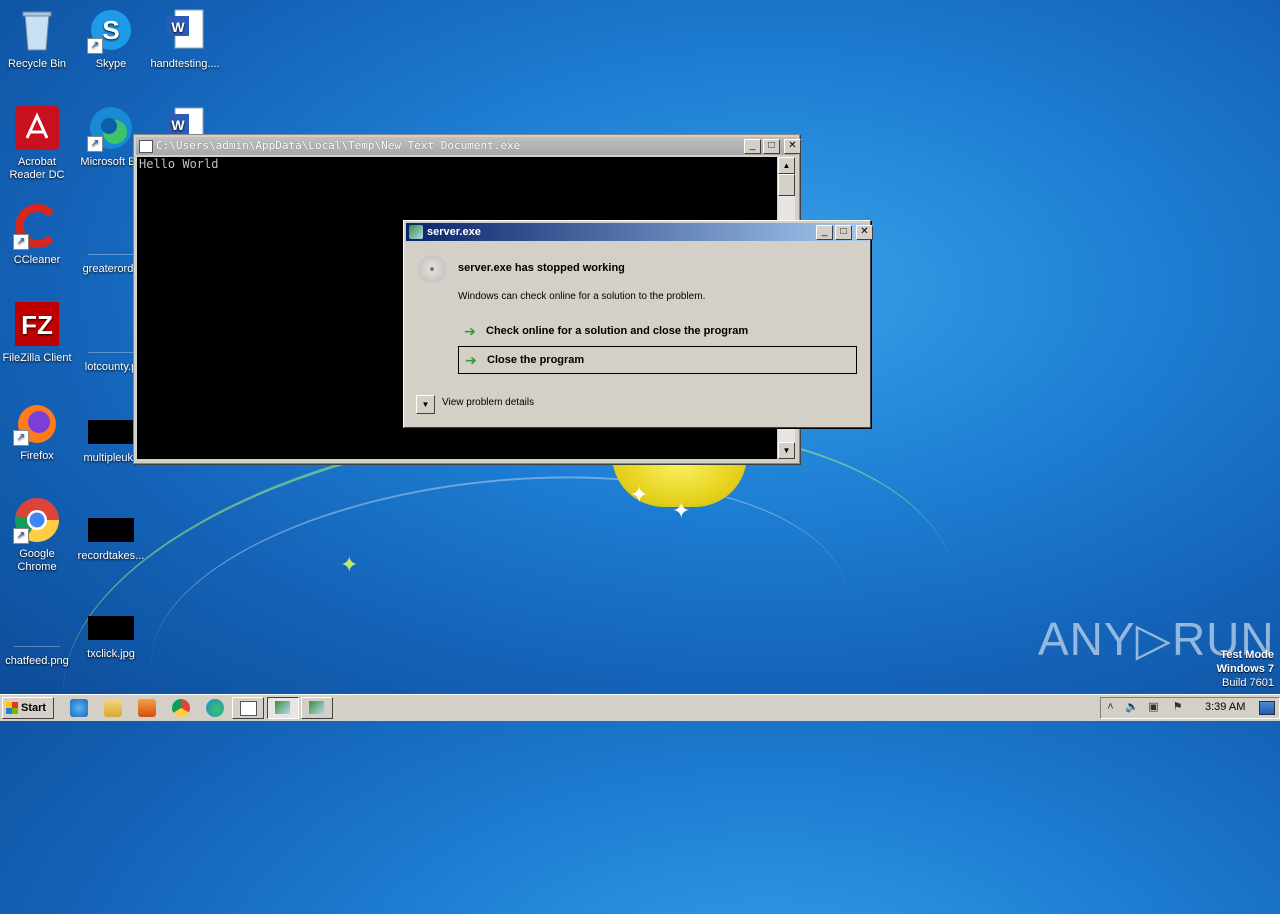 The width and height of the screenshot is (1280, 914). Describe the element at coordinates (1245, 669) in the screenshot. I see `test-mode-label: Test Mode Windows 7 Build 7601` at that location.